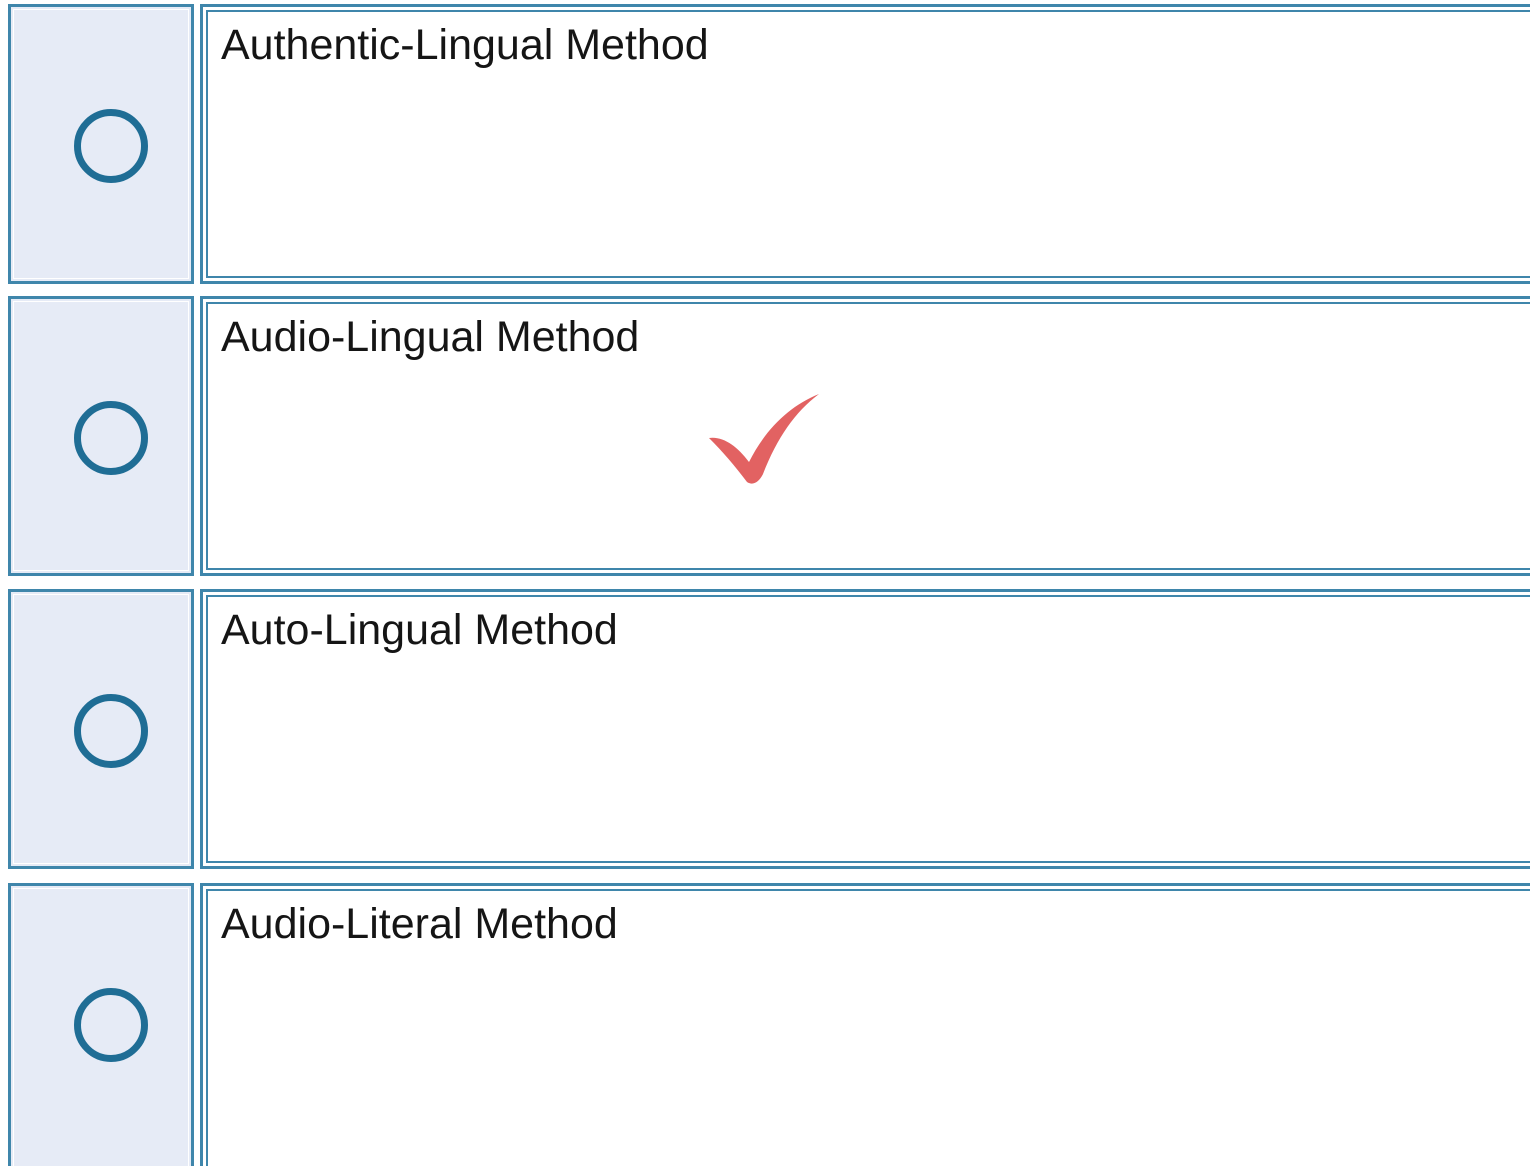 The height and width of the screenshot is (1166, 1530). What do you see at coordinates (465, 45) in the screenshot?
I see `option-label: Authentic-Lingual Method` at bounding box center [465, 45].